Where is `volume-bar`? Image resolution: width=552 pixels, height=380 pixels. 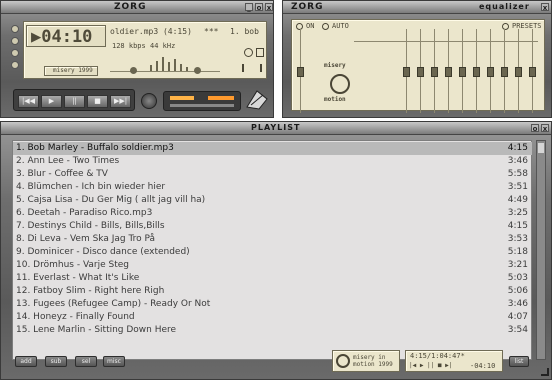 volume-bar is located at coordinates (221, 98).